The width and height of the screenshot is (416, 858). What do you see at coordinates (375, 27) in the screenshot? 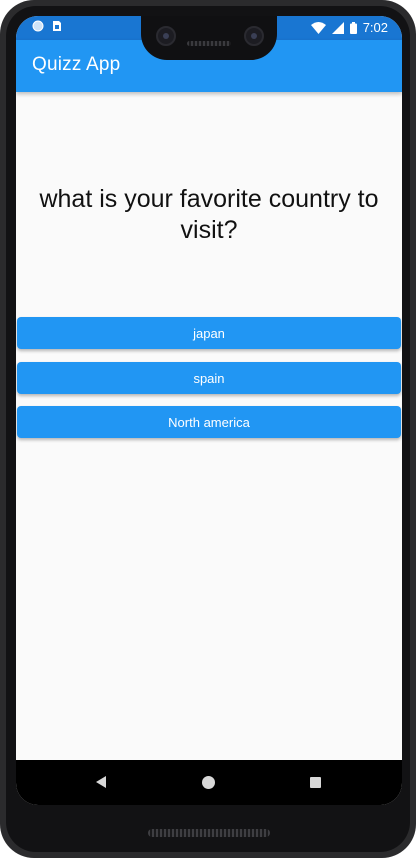
I see `status-time: 7:02` at bounding box center [375, 27].